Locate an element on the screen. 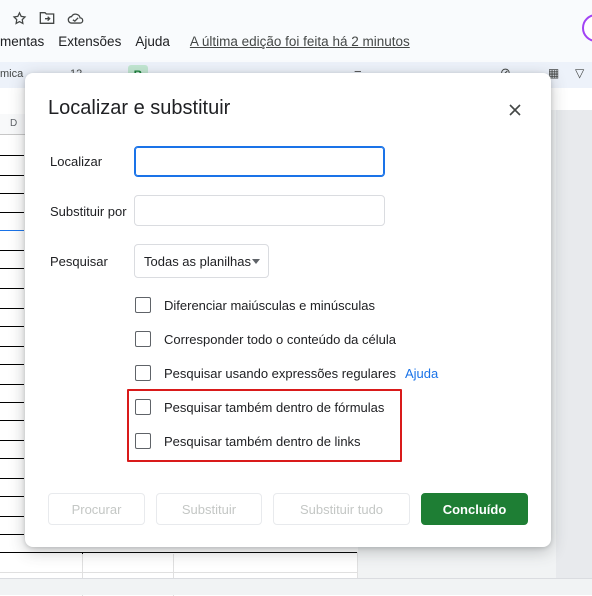 The height and width of the screenshot is (596, 592). find-input is located at coordinates (259, 161).